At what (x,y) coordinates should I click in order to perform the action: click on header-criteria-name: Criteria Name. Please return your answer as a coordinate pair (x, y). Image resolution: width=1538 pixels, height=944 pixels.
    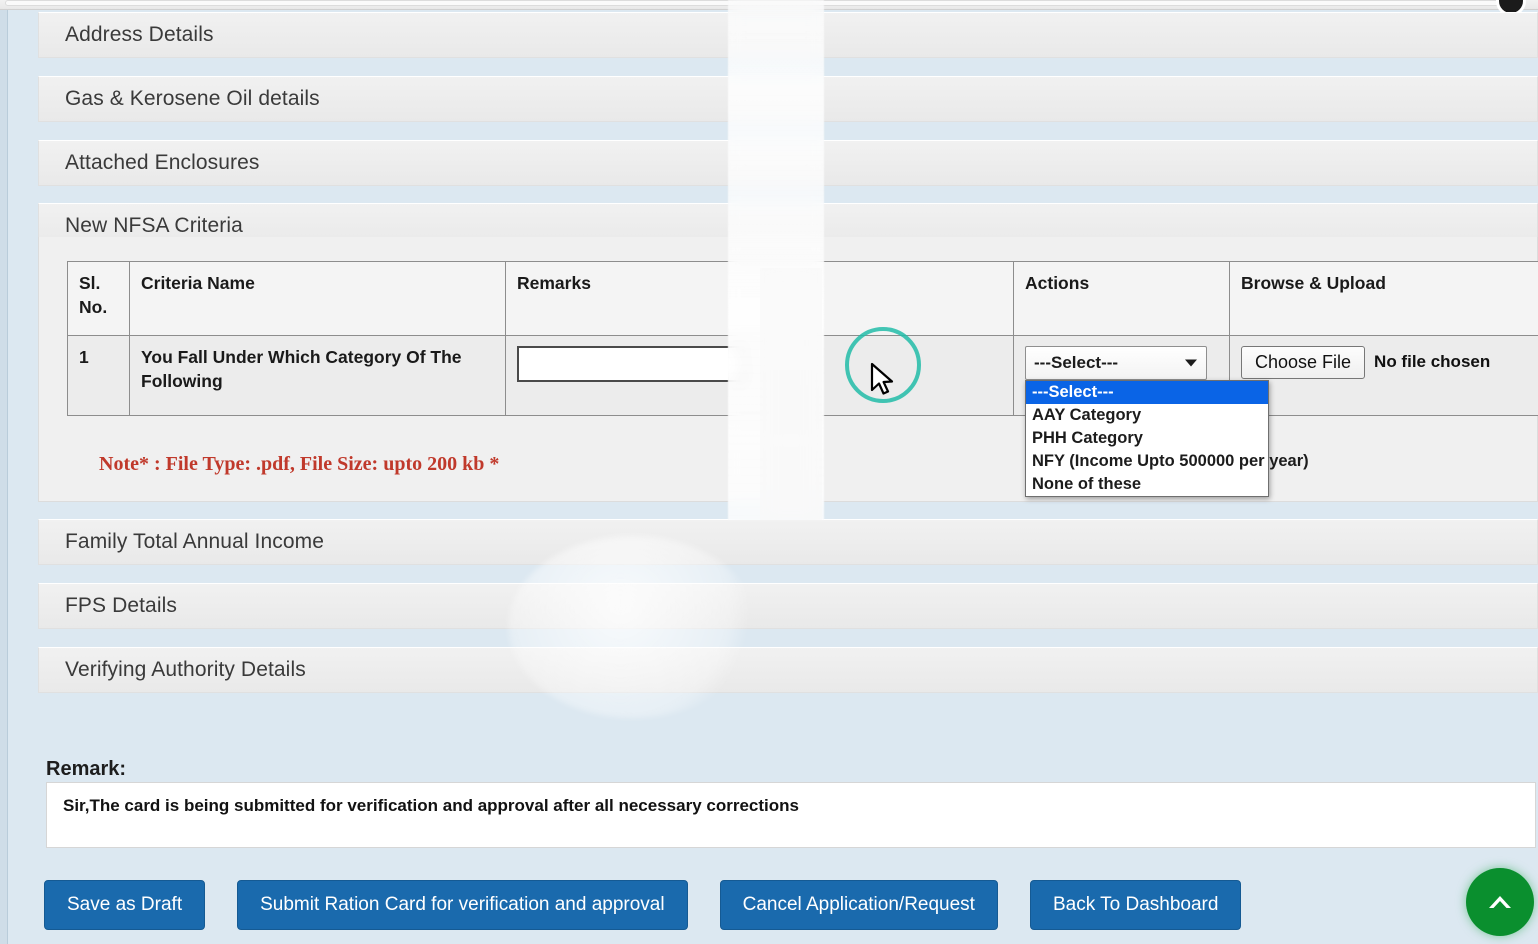
    Looking at the image, I should click on (317, 298).